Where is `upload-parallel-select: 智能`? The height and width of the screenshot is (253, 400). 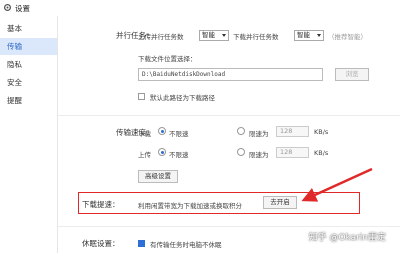
upload-parallel-select: 智能 is located at coordinates (214, 35).